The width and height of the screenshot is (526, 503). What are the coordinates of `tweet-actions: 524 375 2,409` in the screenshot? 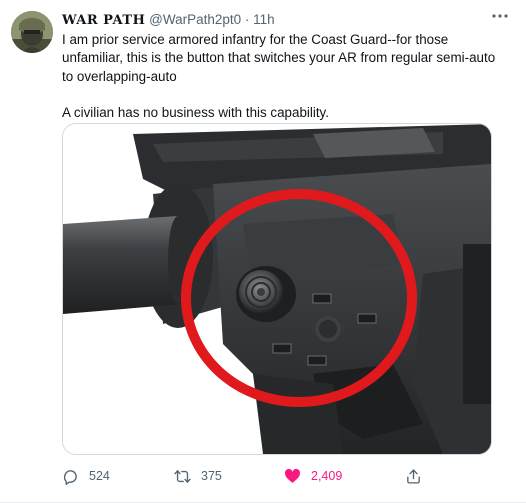 It's located at (282, 476).